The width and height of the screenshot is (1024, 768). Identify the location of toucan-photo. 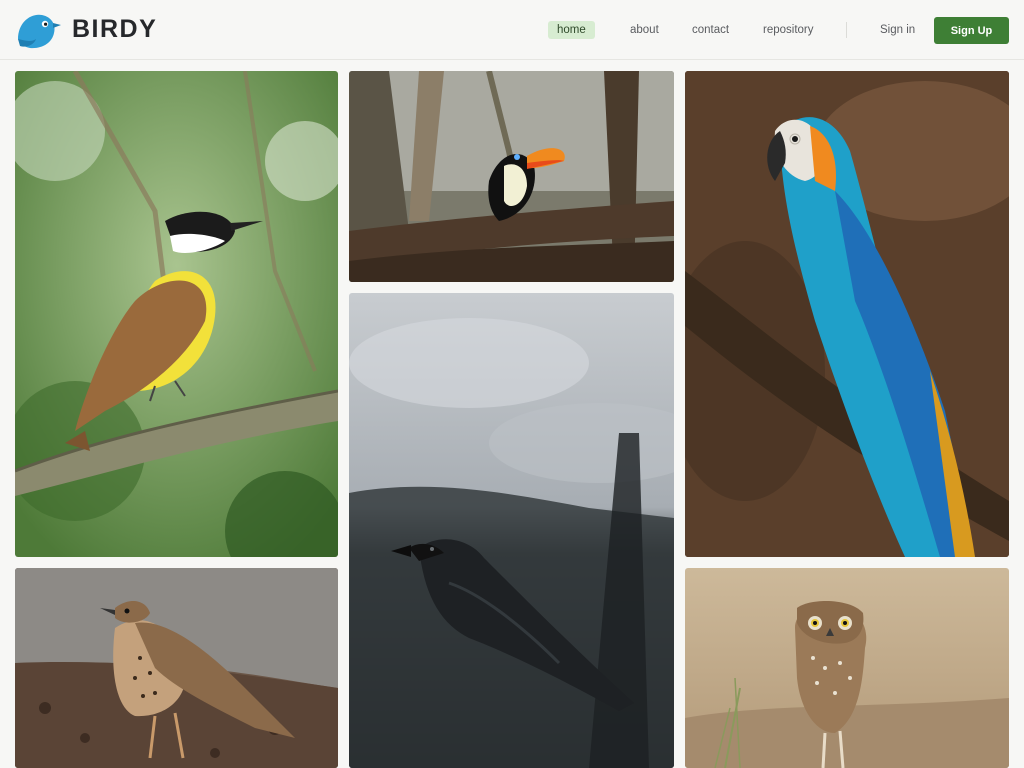
(511, 176).